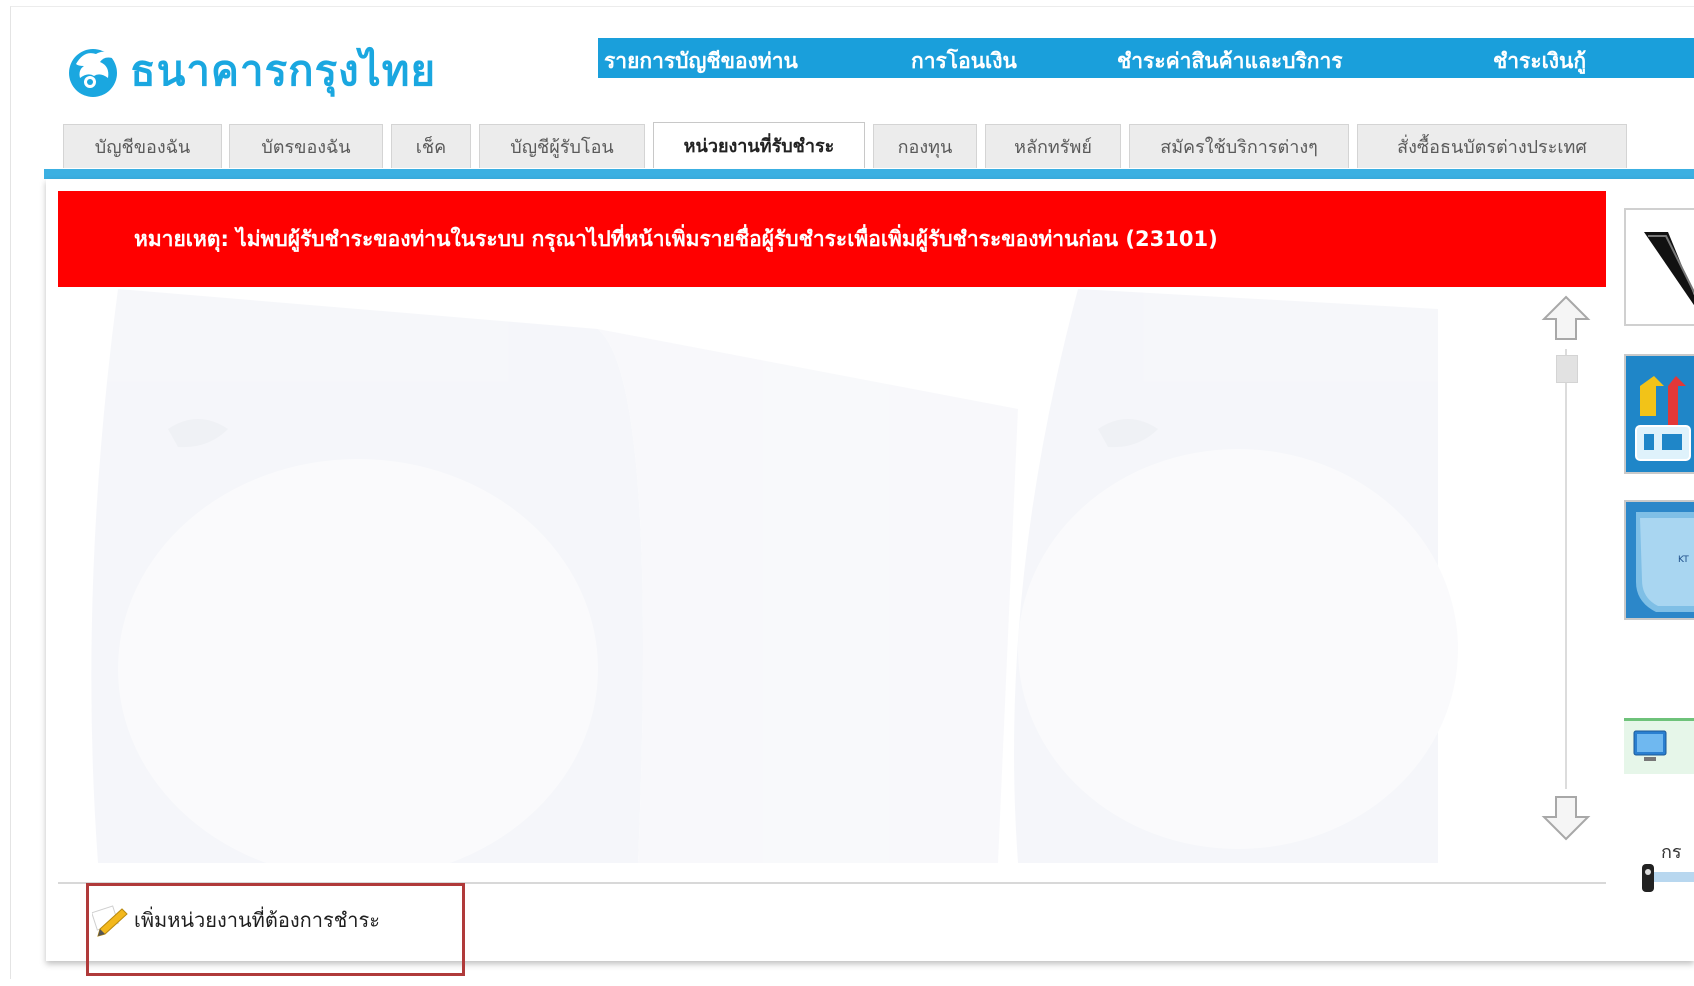 The image size is (1694, 986). I want to click on scroll-track, so click(1566, 569).